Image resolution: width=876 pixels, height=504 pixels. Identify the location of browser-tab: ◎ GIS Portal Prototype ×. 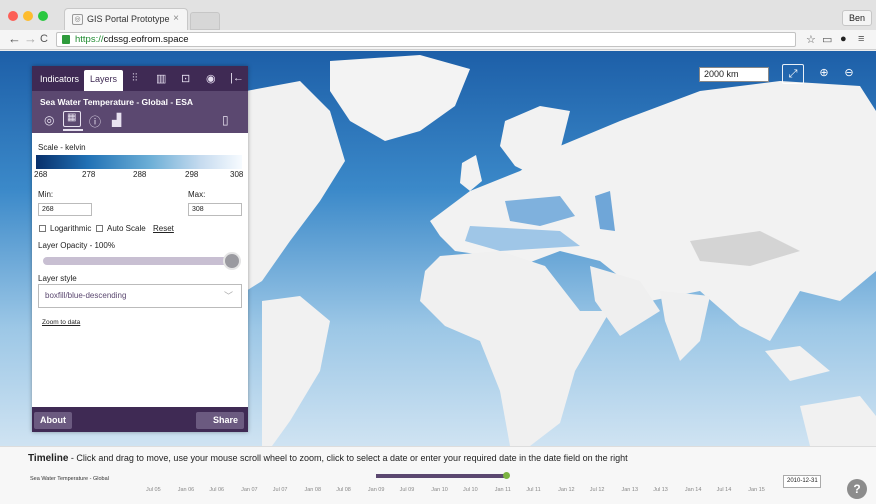
(126, 19).